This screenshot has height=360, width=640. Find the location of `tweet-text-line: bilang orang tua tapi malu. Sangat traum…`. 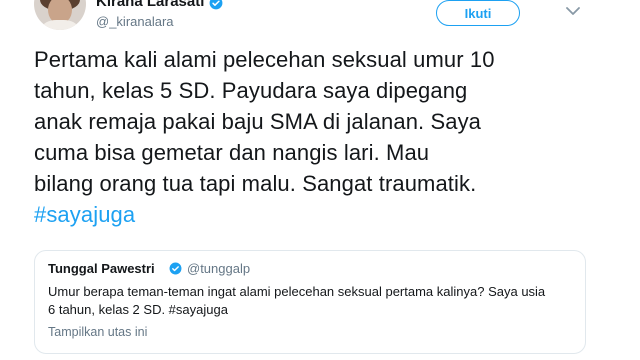

tweet-text-line: bilang orang tua tapi malu. Sangat traum… is located at coordinates (255, 183).